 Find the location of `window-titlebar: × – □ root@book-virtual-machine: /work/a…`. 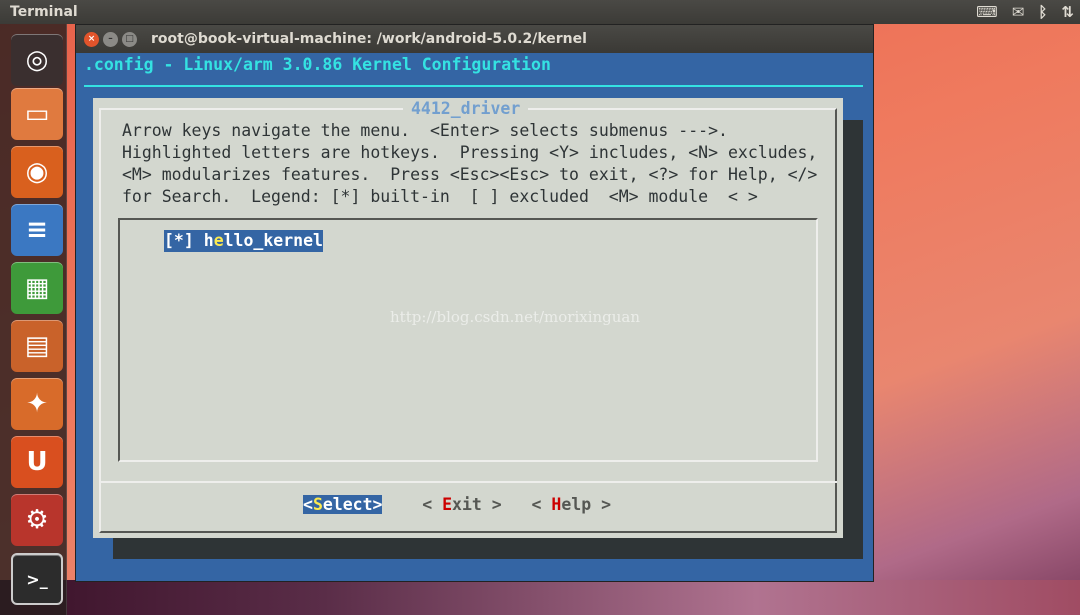

window-titlebar: × – □ root@book-virtual-machine: /work/a… is located at coordinates (474, 39).